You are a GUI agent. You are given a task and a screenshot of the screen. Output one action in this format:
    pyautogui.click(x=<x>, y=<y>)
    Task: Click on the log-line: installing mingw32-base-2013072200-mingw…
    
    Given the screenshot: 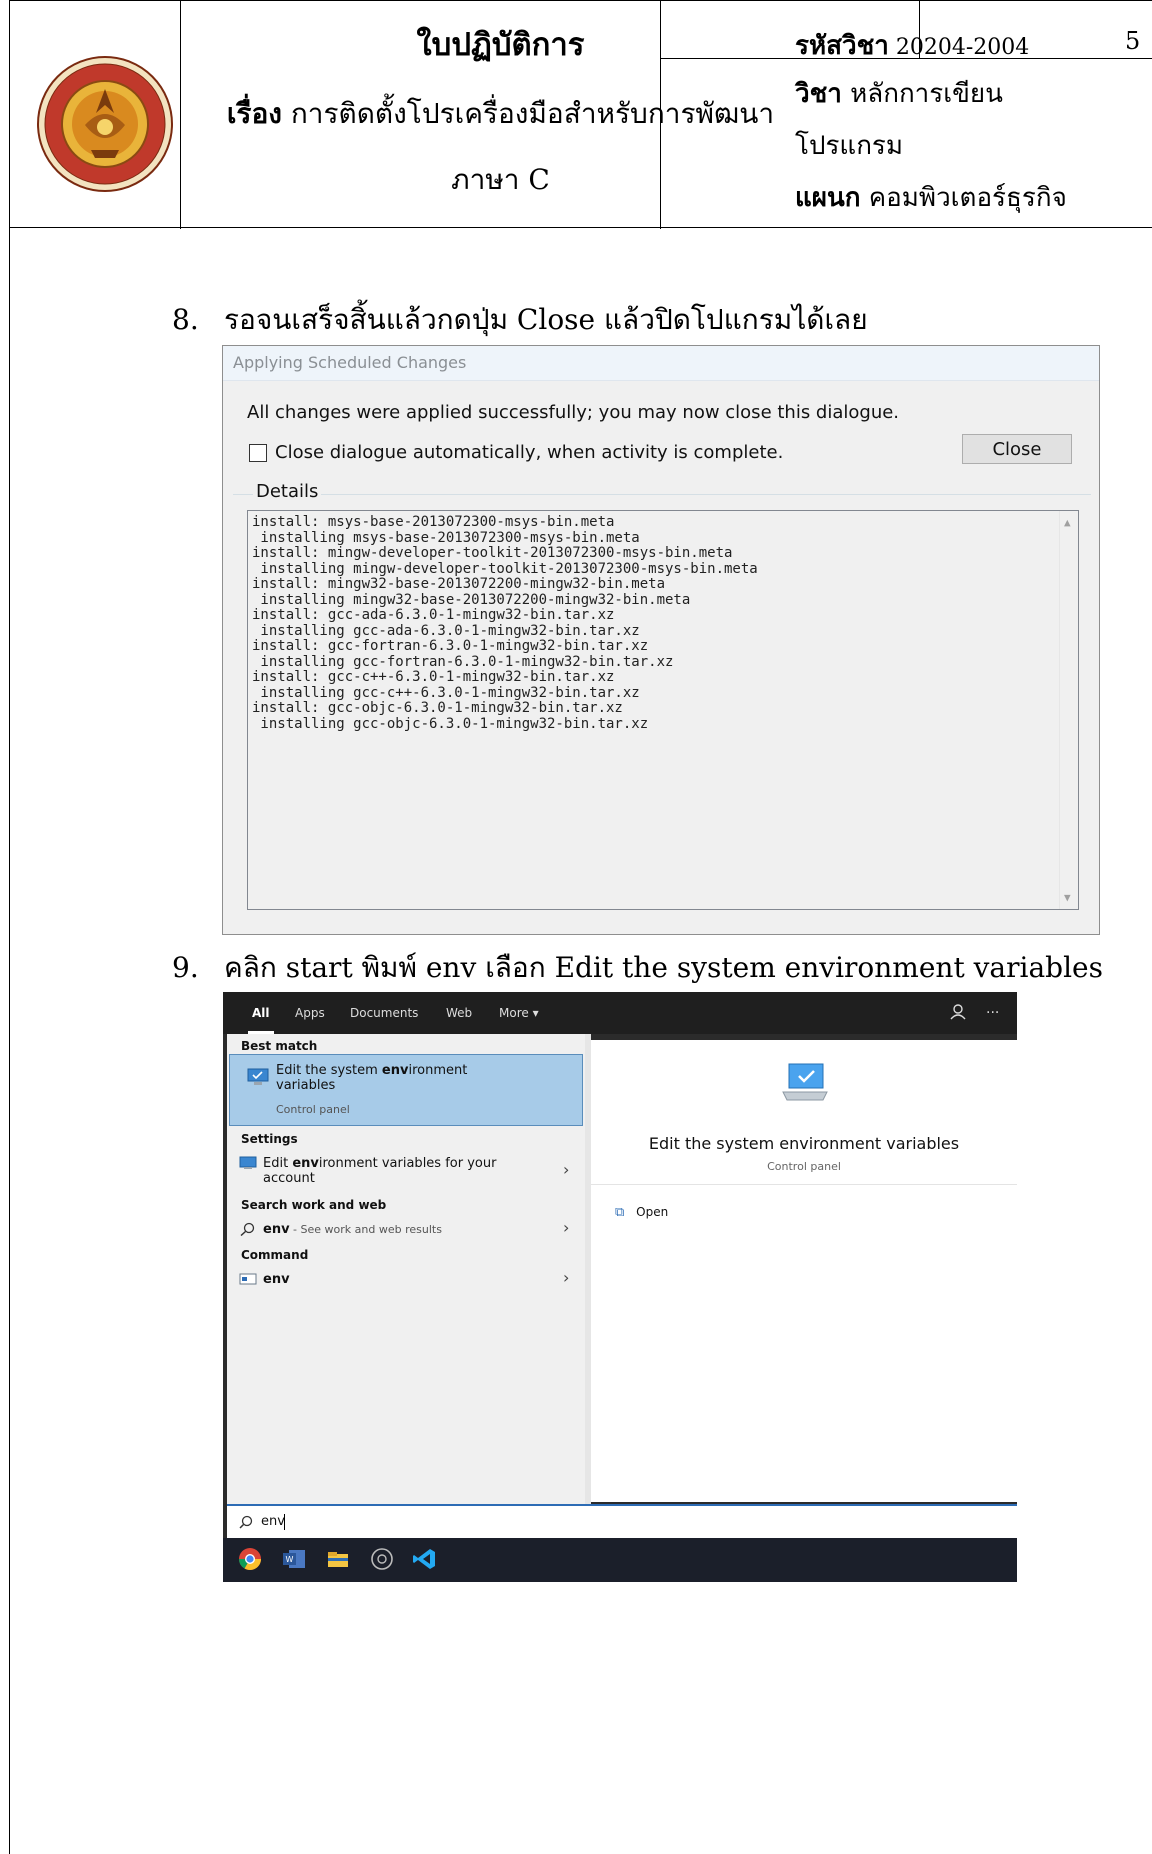 What is the action you would take?
    pyautogui.click(x=471, y=599)
    